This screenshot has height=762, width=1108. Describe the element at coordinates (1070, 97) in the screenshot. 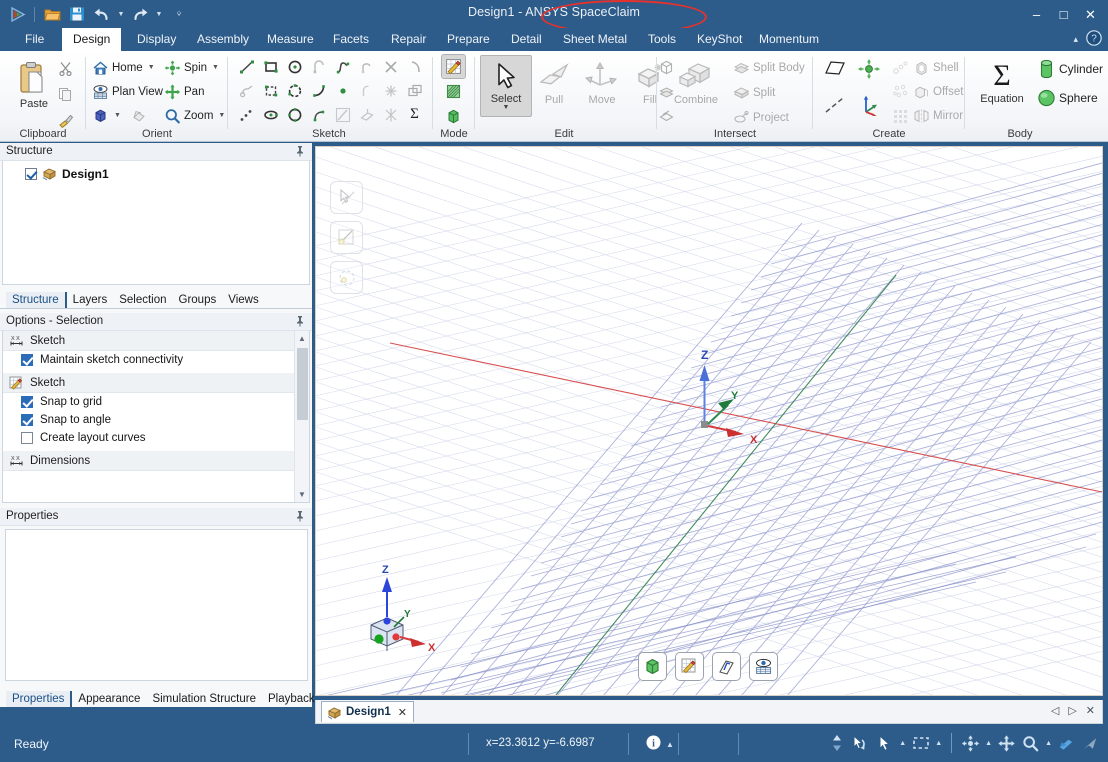

I see `sphere-button: Sphere` at that location.